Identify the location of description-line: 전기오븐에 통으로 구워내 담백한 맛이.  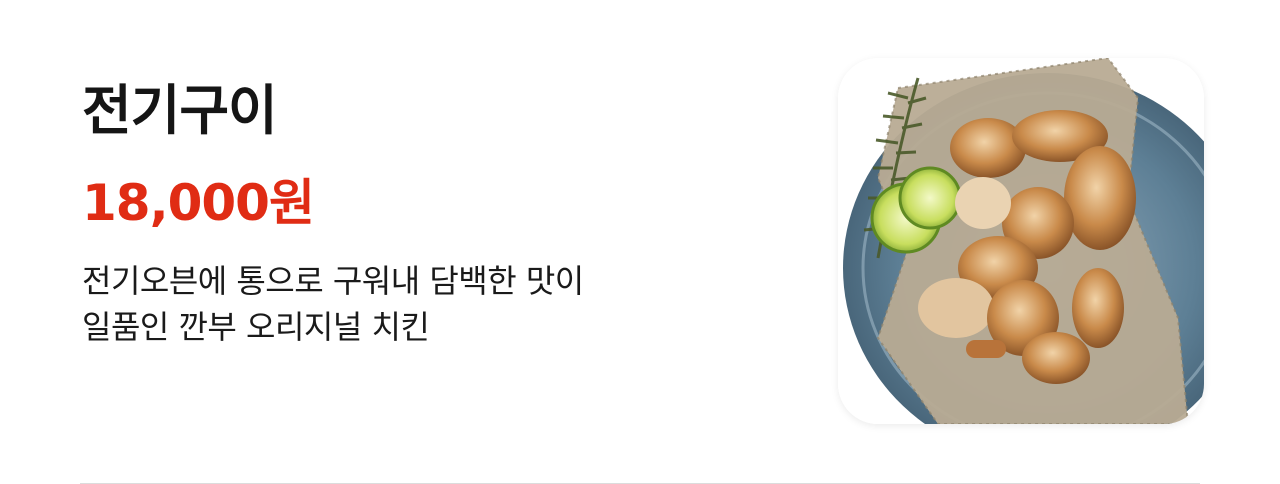
(333, 281).